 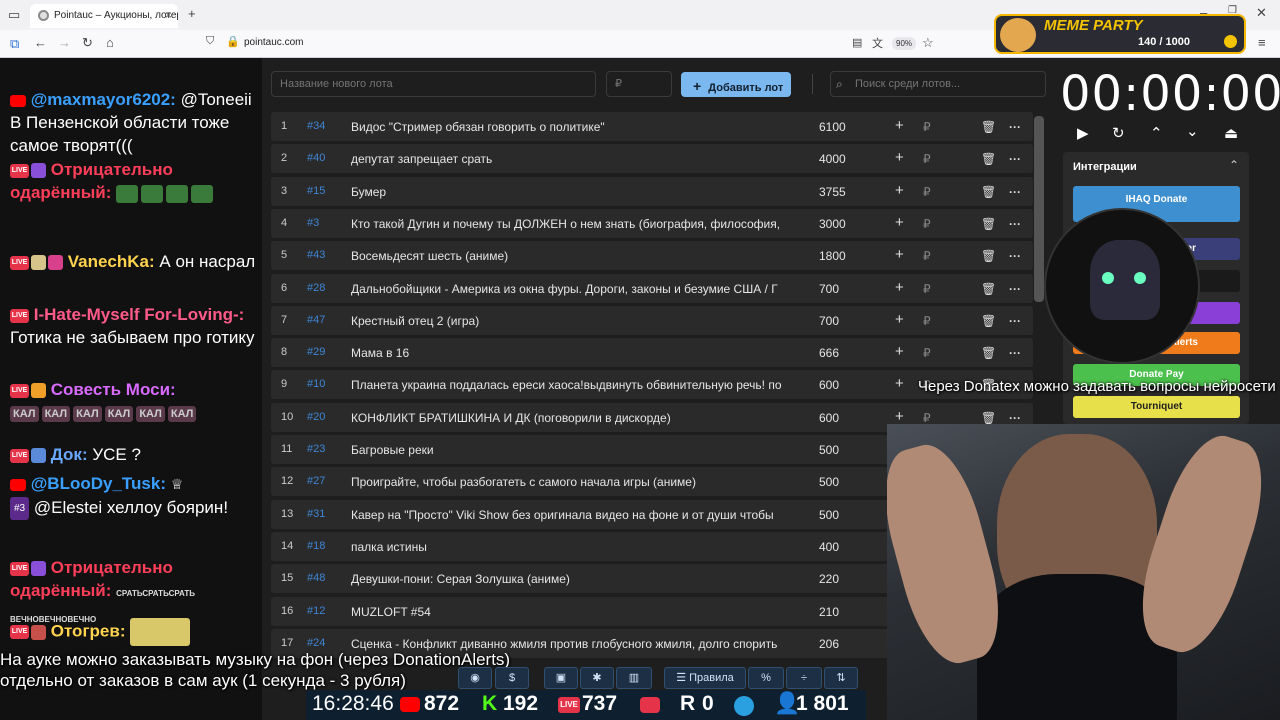 What do you see at coordinates (597, 678) in the screenshot?
I see `bug-button: ✱` at bounding box center [597, 678].